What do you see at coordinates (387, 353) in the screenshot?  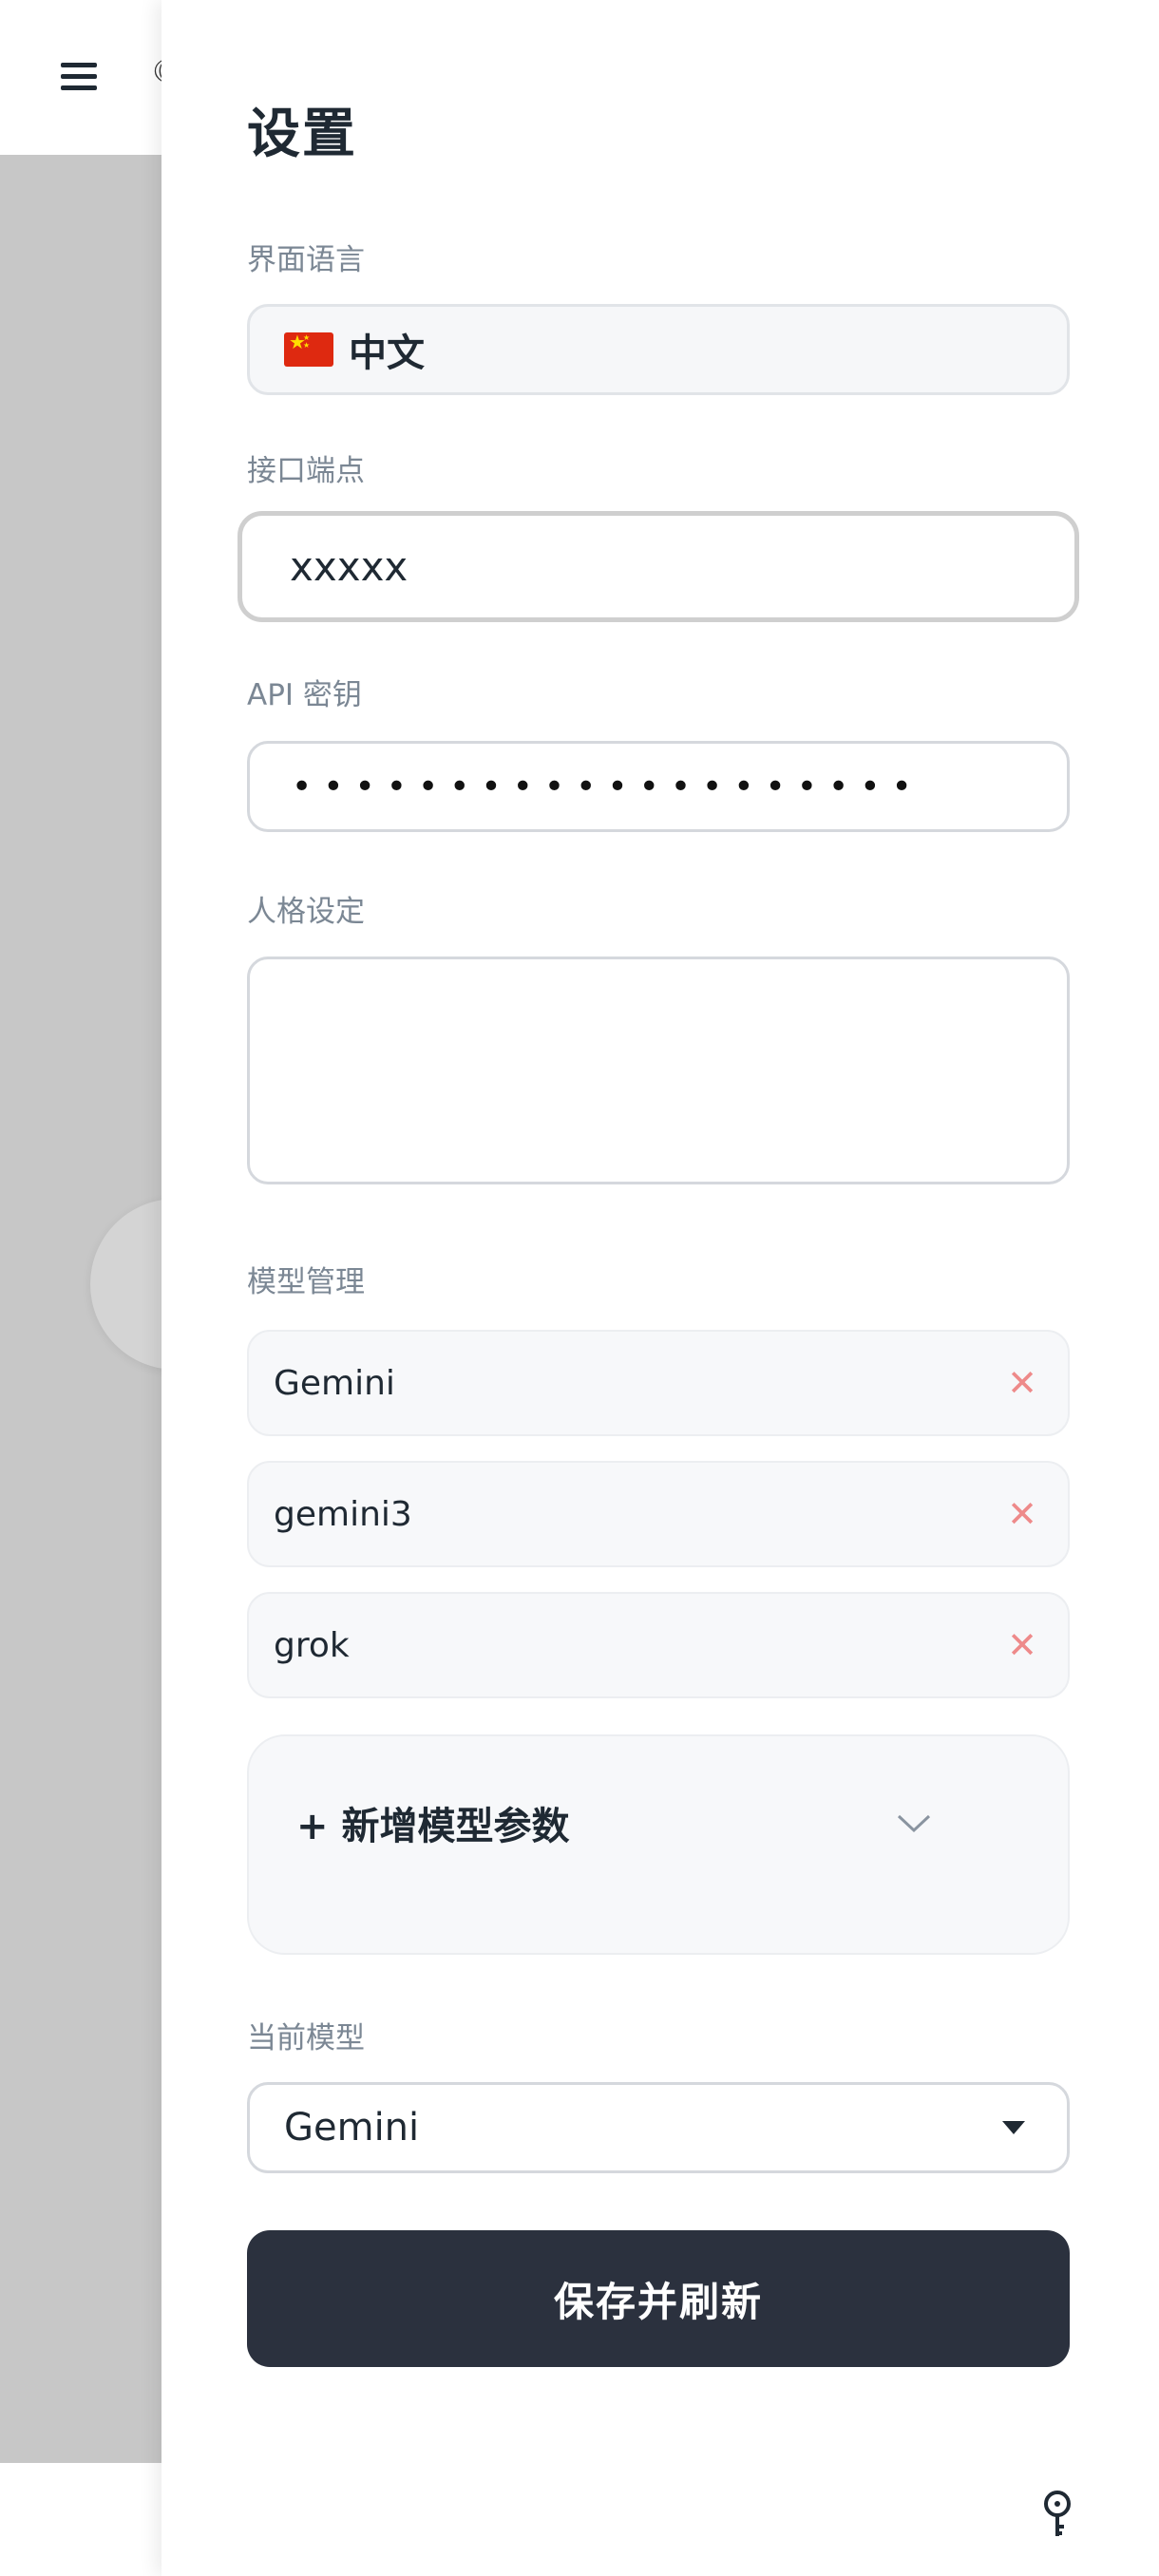 I see `language-value: 中文` at bounding box center [387, 353].